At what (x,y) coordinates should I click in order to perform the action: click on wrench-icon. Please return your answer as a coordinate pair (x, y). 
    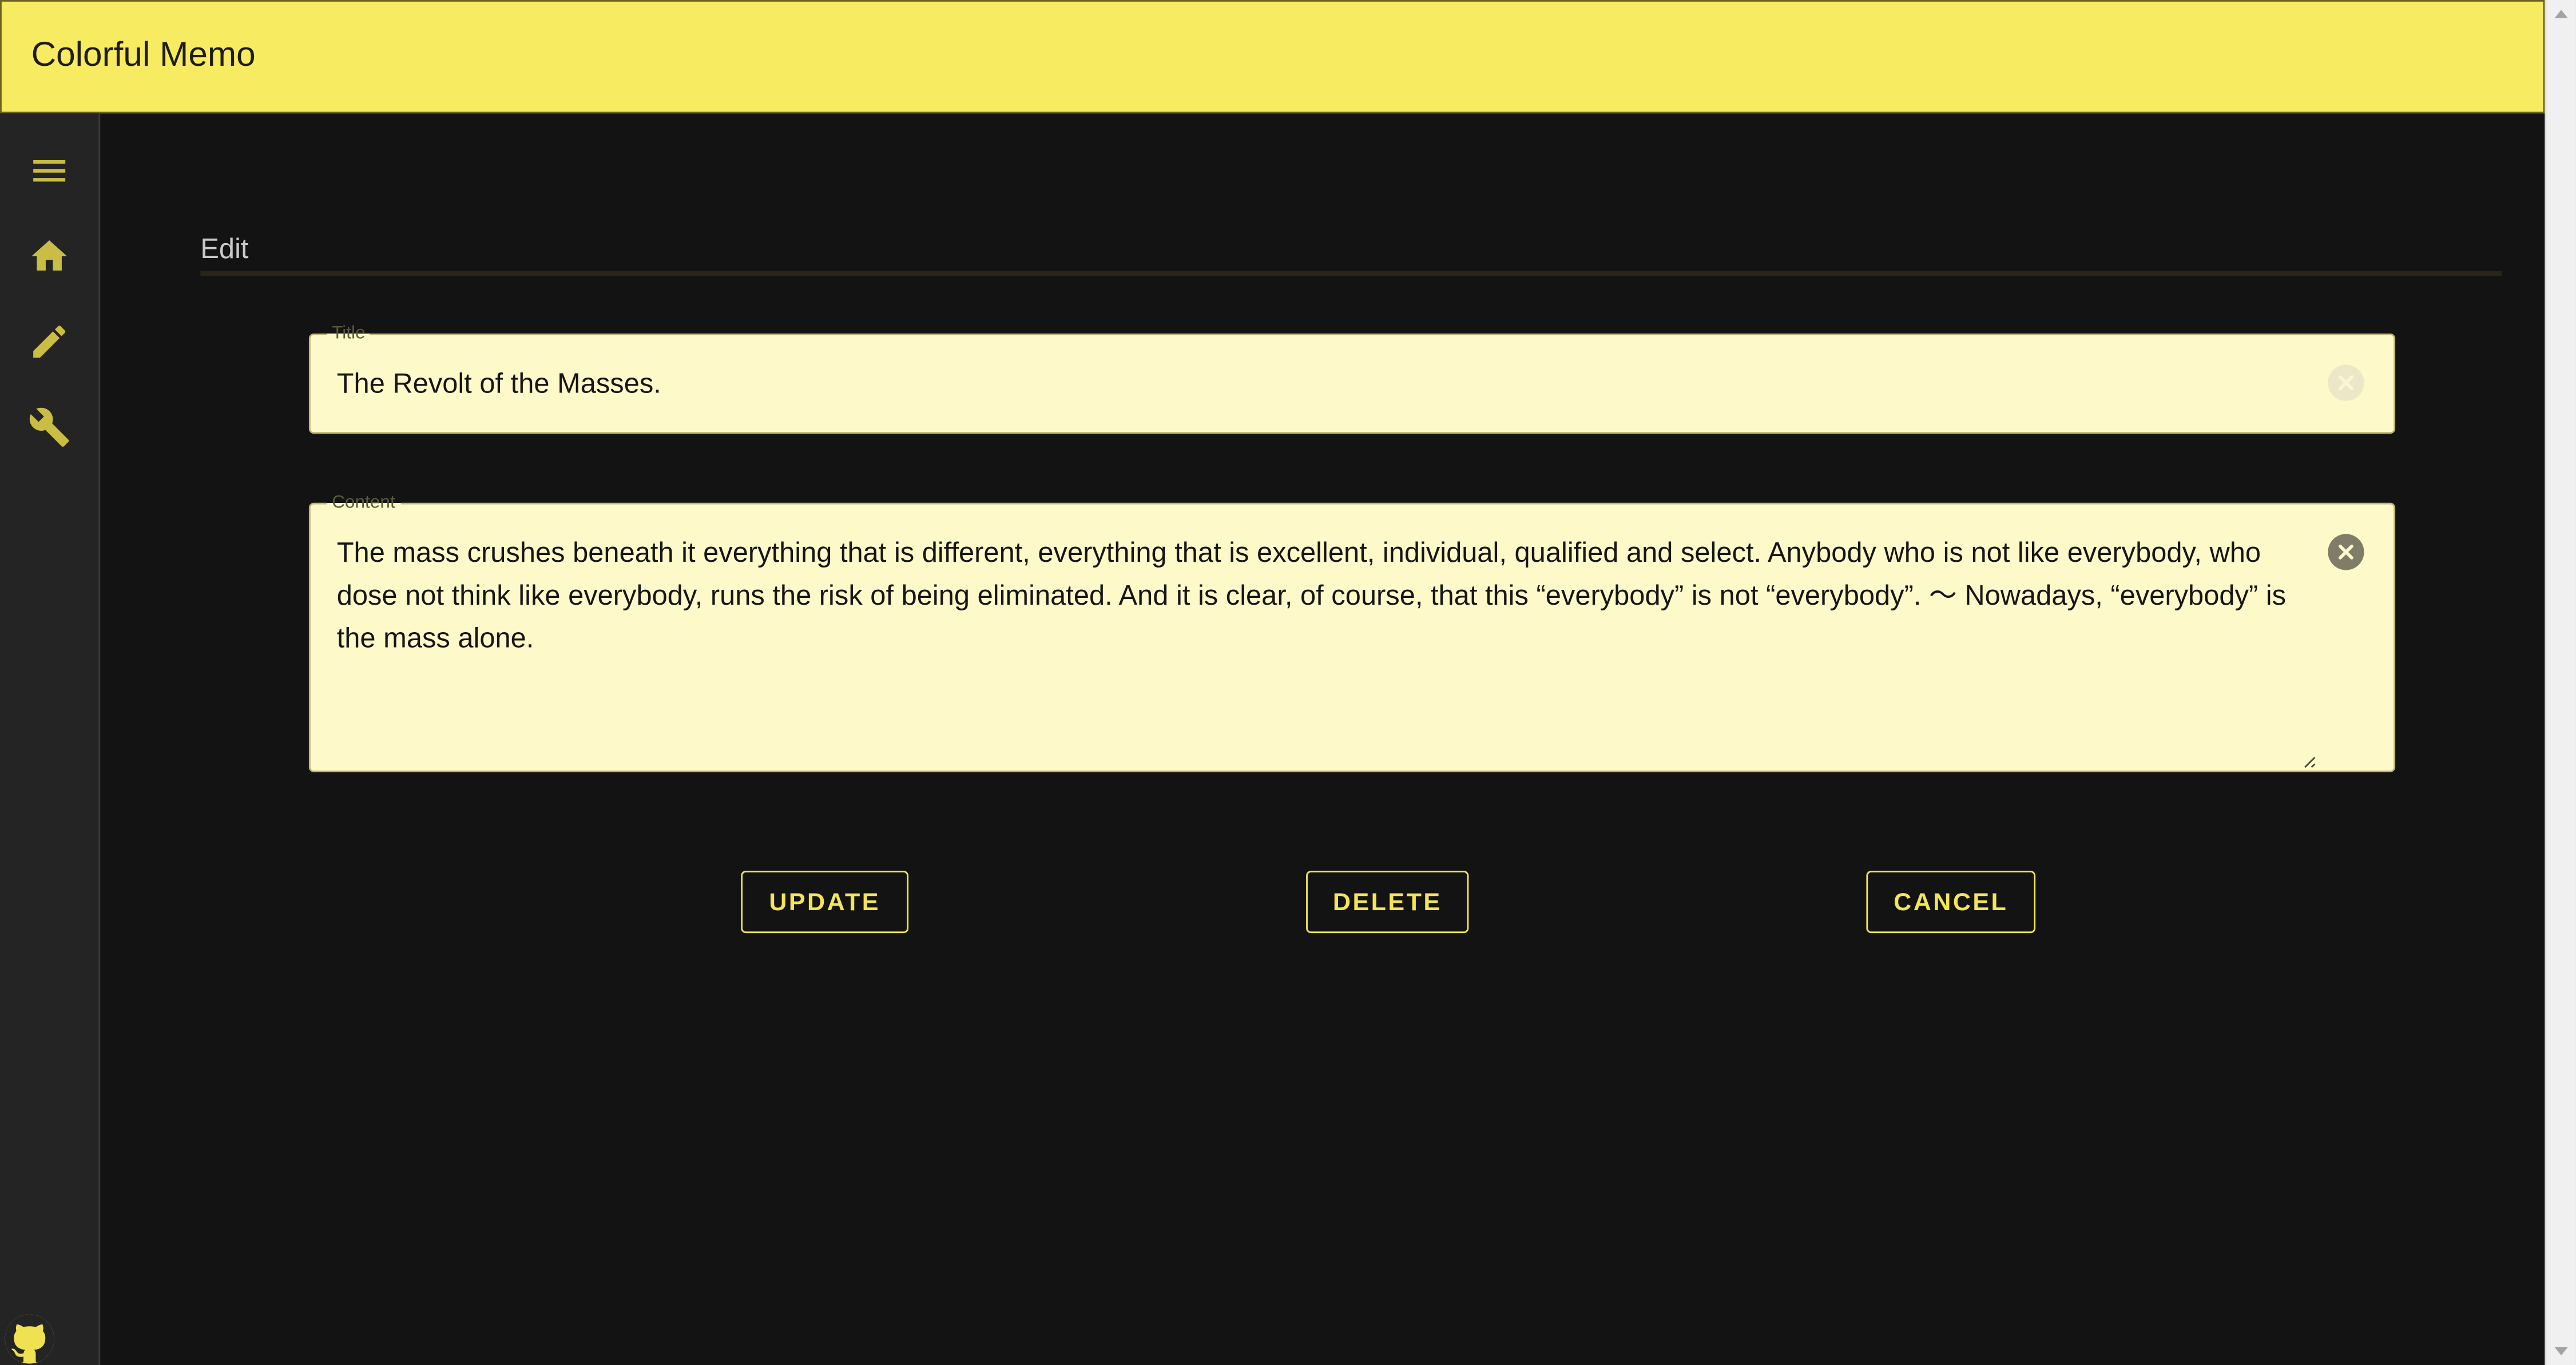
    Looking at the image, I should click on (49, 427).